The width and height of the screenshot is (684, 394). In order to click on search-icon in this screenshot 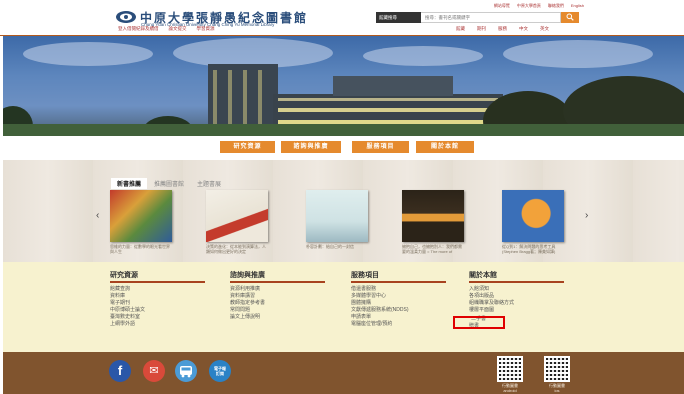, I will do `click(570, 17)`.